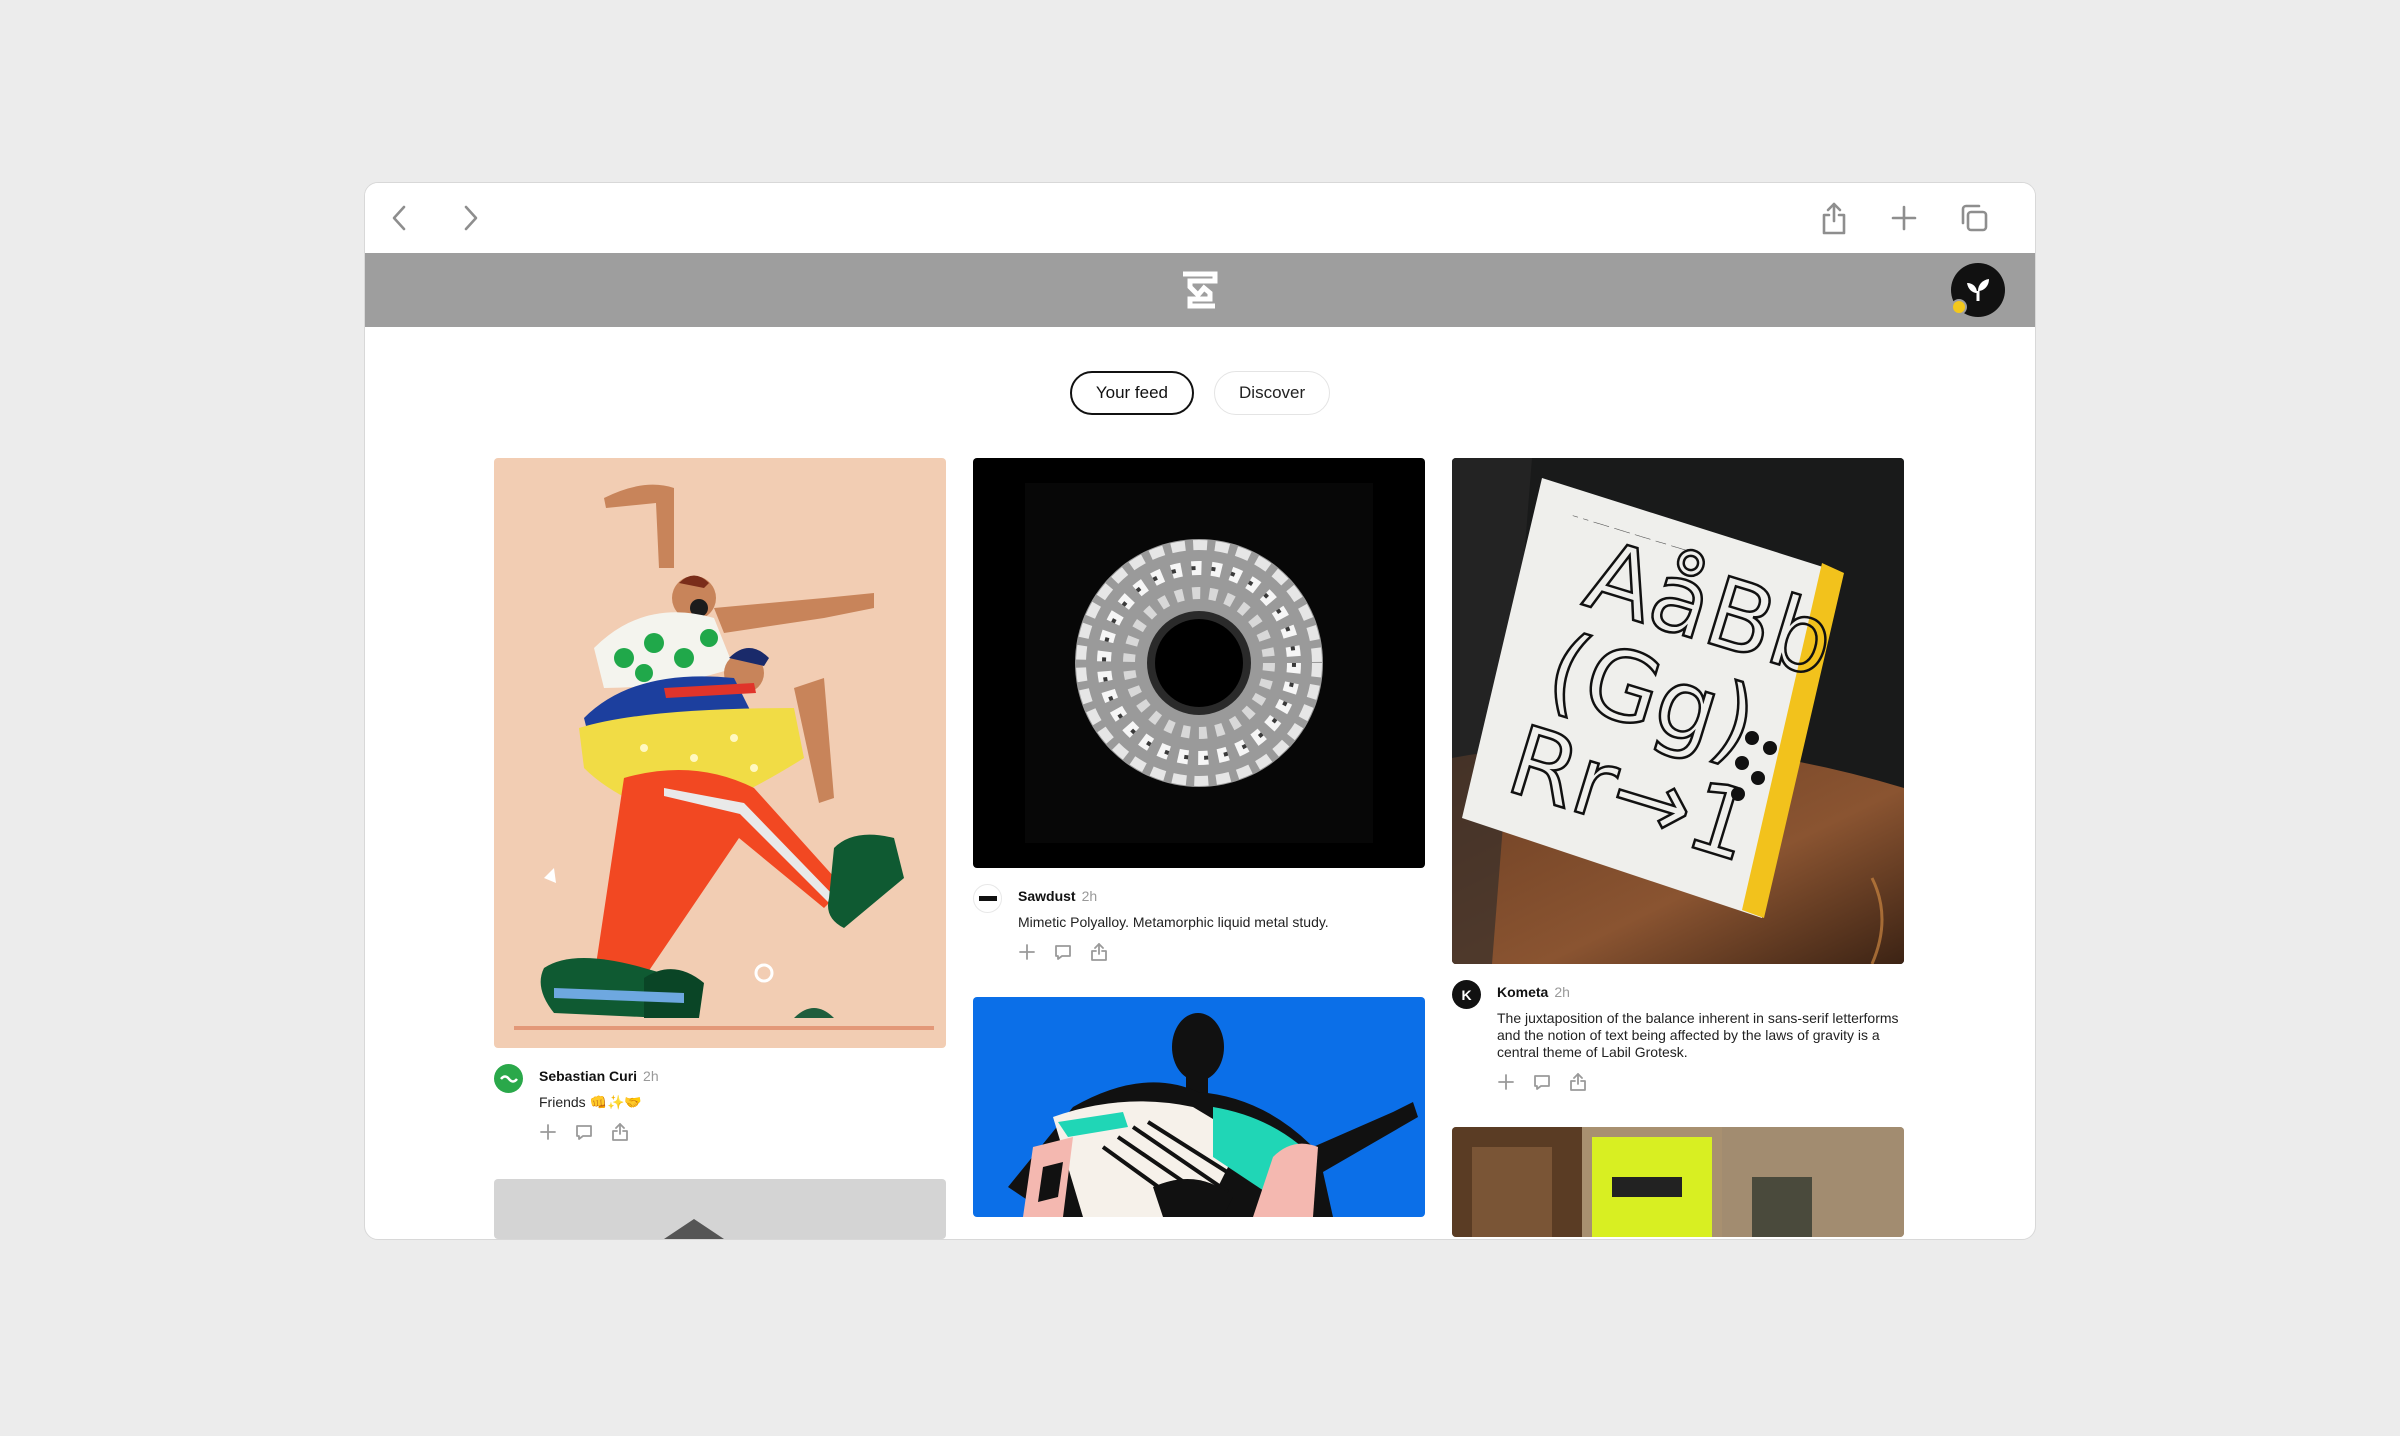  I want to click on tabs-icon, so click(1974, 218).